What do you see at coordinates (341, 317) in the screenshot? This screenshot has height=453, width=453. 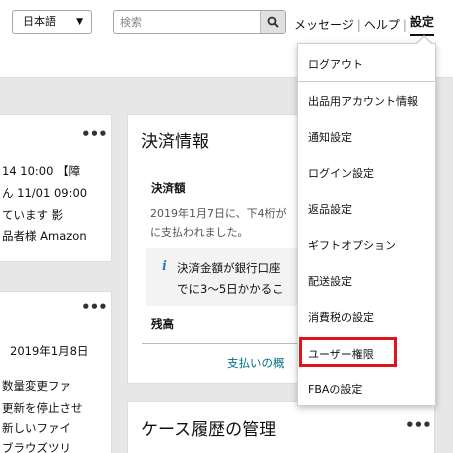 I see `menu-item-tax-settings: 消費税の設定` at bounding box center [341, 317].